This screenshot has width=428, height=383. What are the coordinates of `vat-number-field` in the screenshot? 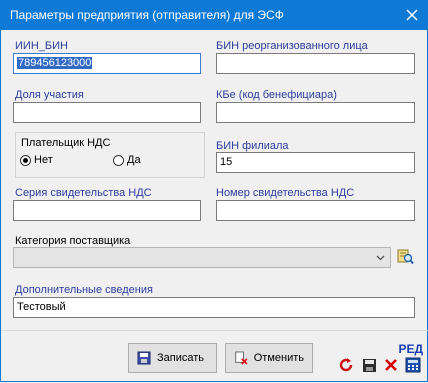 It's located at (315, 210).